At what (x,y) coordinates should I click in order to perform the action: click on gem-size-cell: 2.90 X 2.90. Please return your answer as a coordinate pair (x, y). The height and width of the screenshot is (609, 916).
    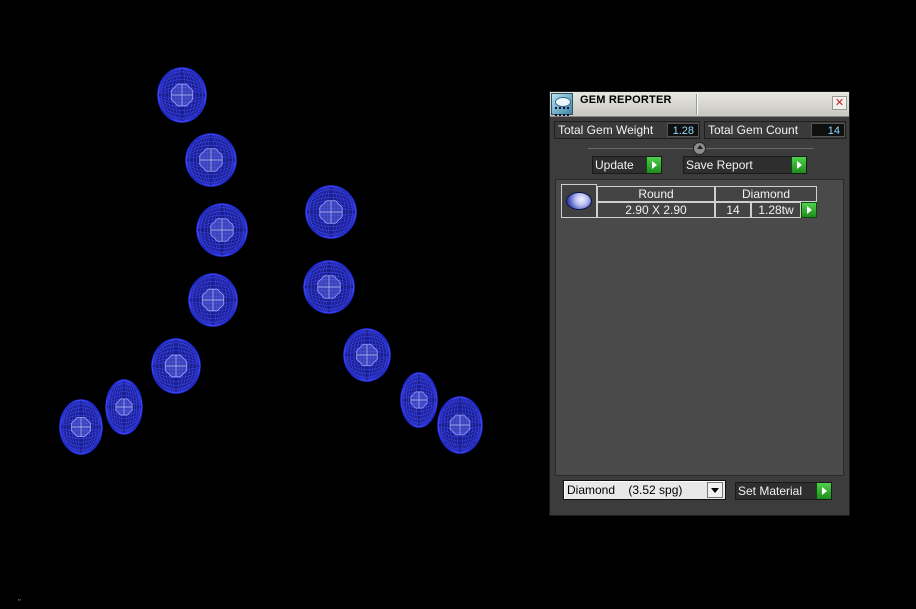
    Looking at the image, I should click on (656, 210).